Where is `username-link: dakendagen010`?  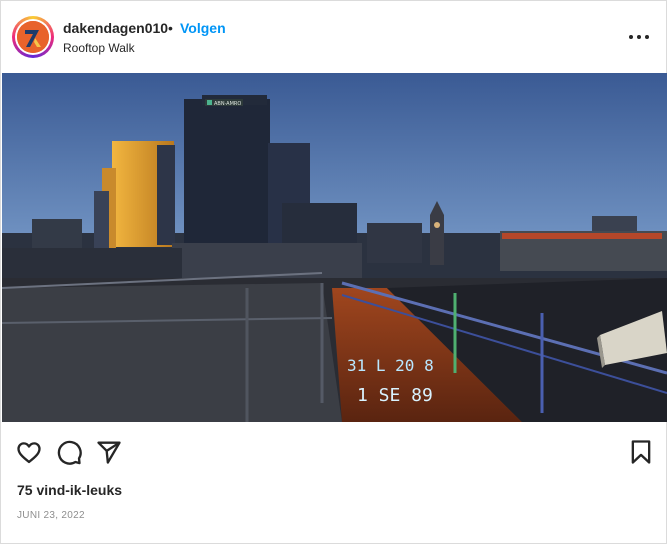
username-link: dakendagen010 is located at coordinates (115, 28).